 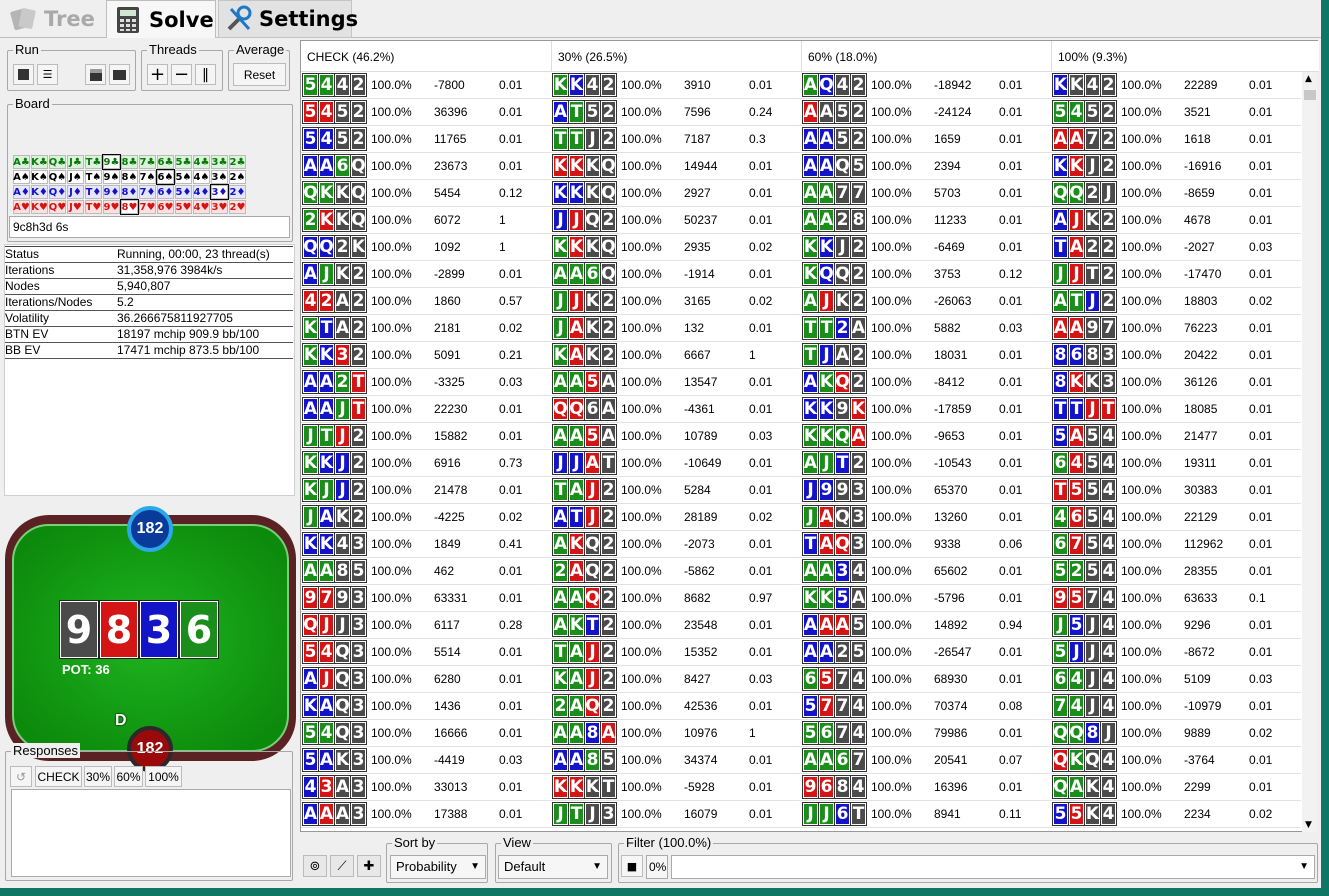 I want to click on binoculars-button: ⊚, so click(x=315, y=866).